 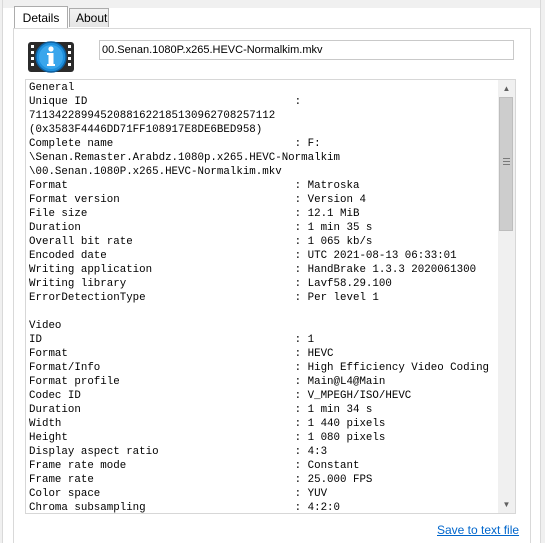 What do you see at coordinates (201, 480) in the screenshot?
I see `report-line: Frame rate : 25.000 FPS` at bounding box center [201, 480].